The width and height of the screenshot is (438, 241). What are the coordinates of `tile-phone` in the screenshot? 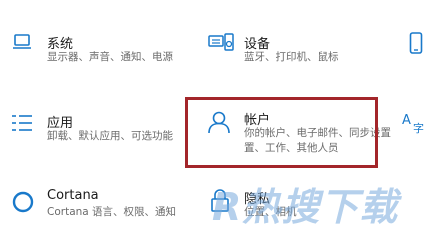 It's located at (419, 45).